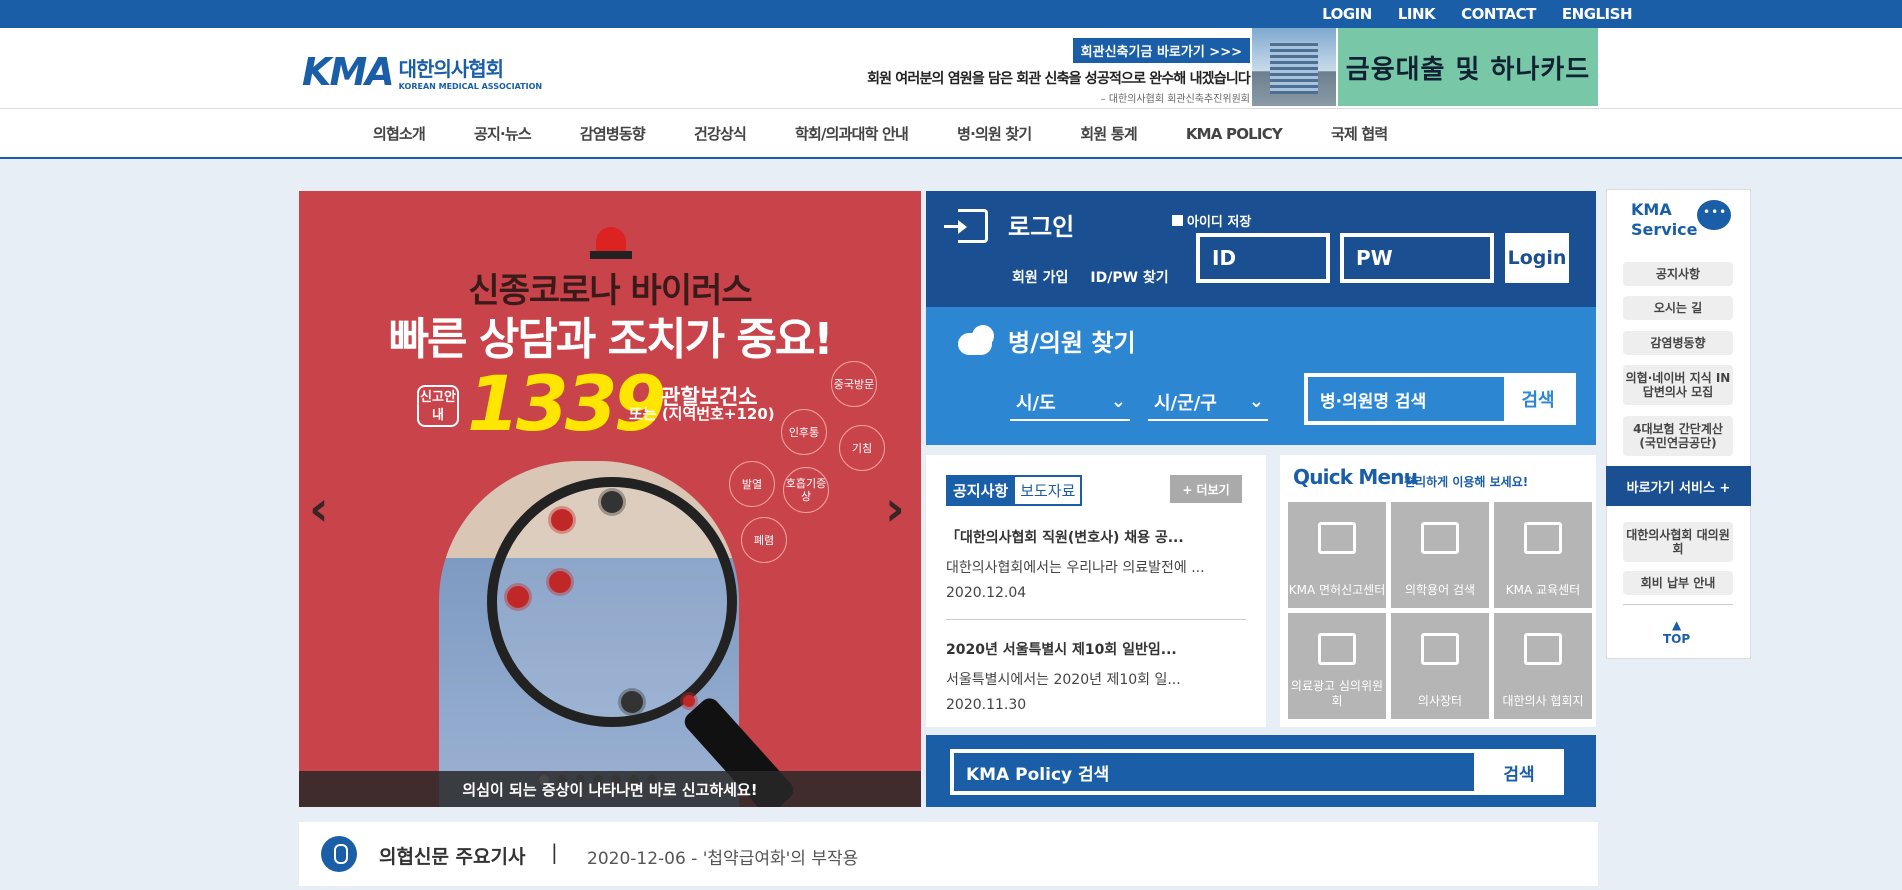  What do you see at coordinates (1468, 67) in the screenshot?
I see `hana-card-banner: 금융대출 및 하나카드` at bounding box center [1468, 67].